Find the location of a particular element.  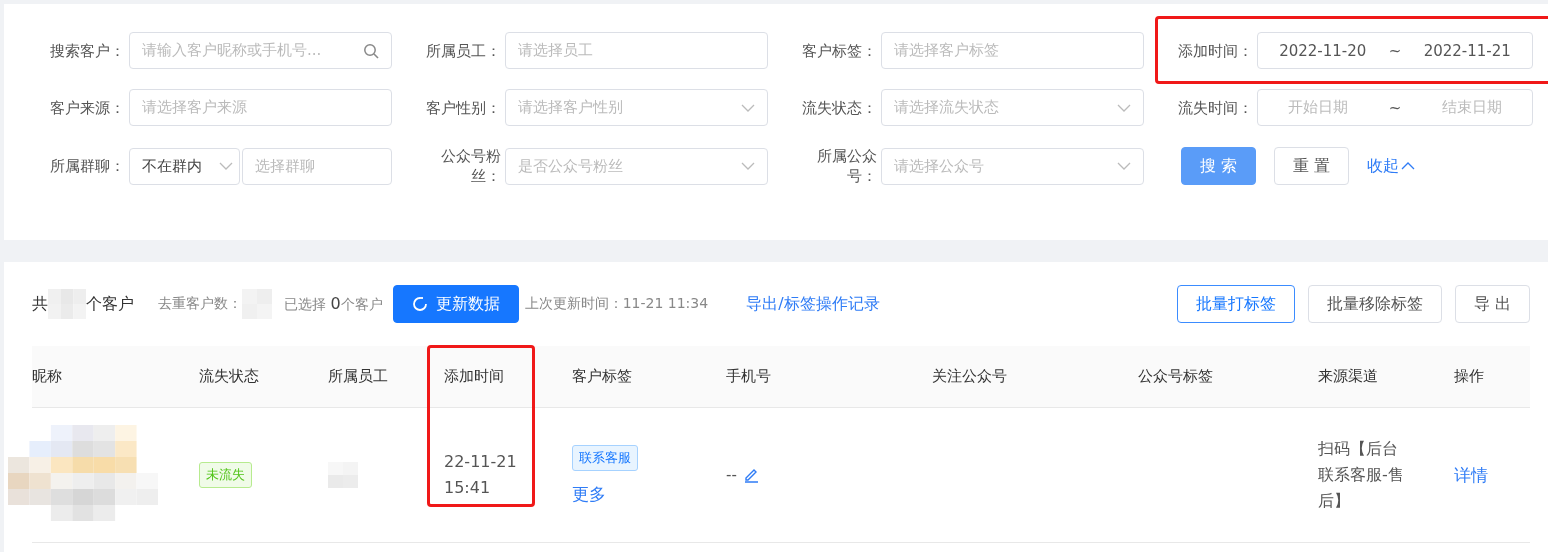

collapse-link: 收起 is located at coordinates (1391, 166).